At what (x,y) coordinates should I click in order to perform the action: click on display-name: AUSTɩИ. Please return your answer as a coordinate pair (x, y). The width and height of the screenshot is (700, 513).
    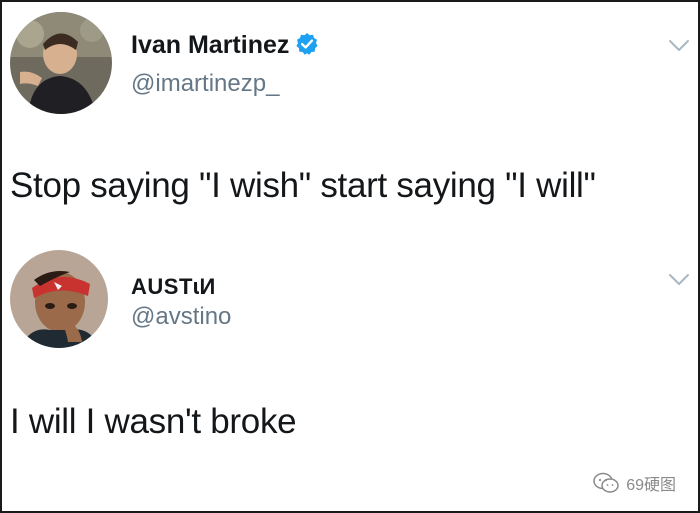
    Looking at the image, I should click on (173, 287).